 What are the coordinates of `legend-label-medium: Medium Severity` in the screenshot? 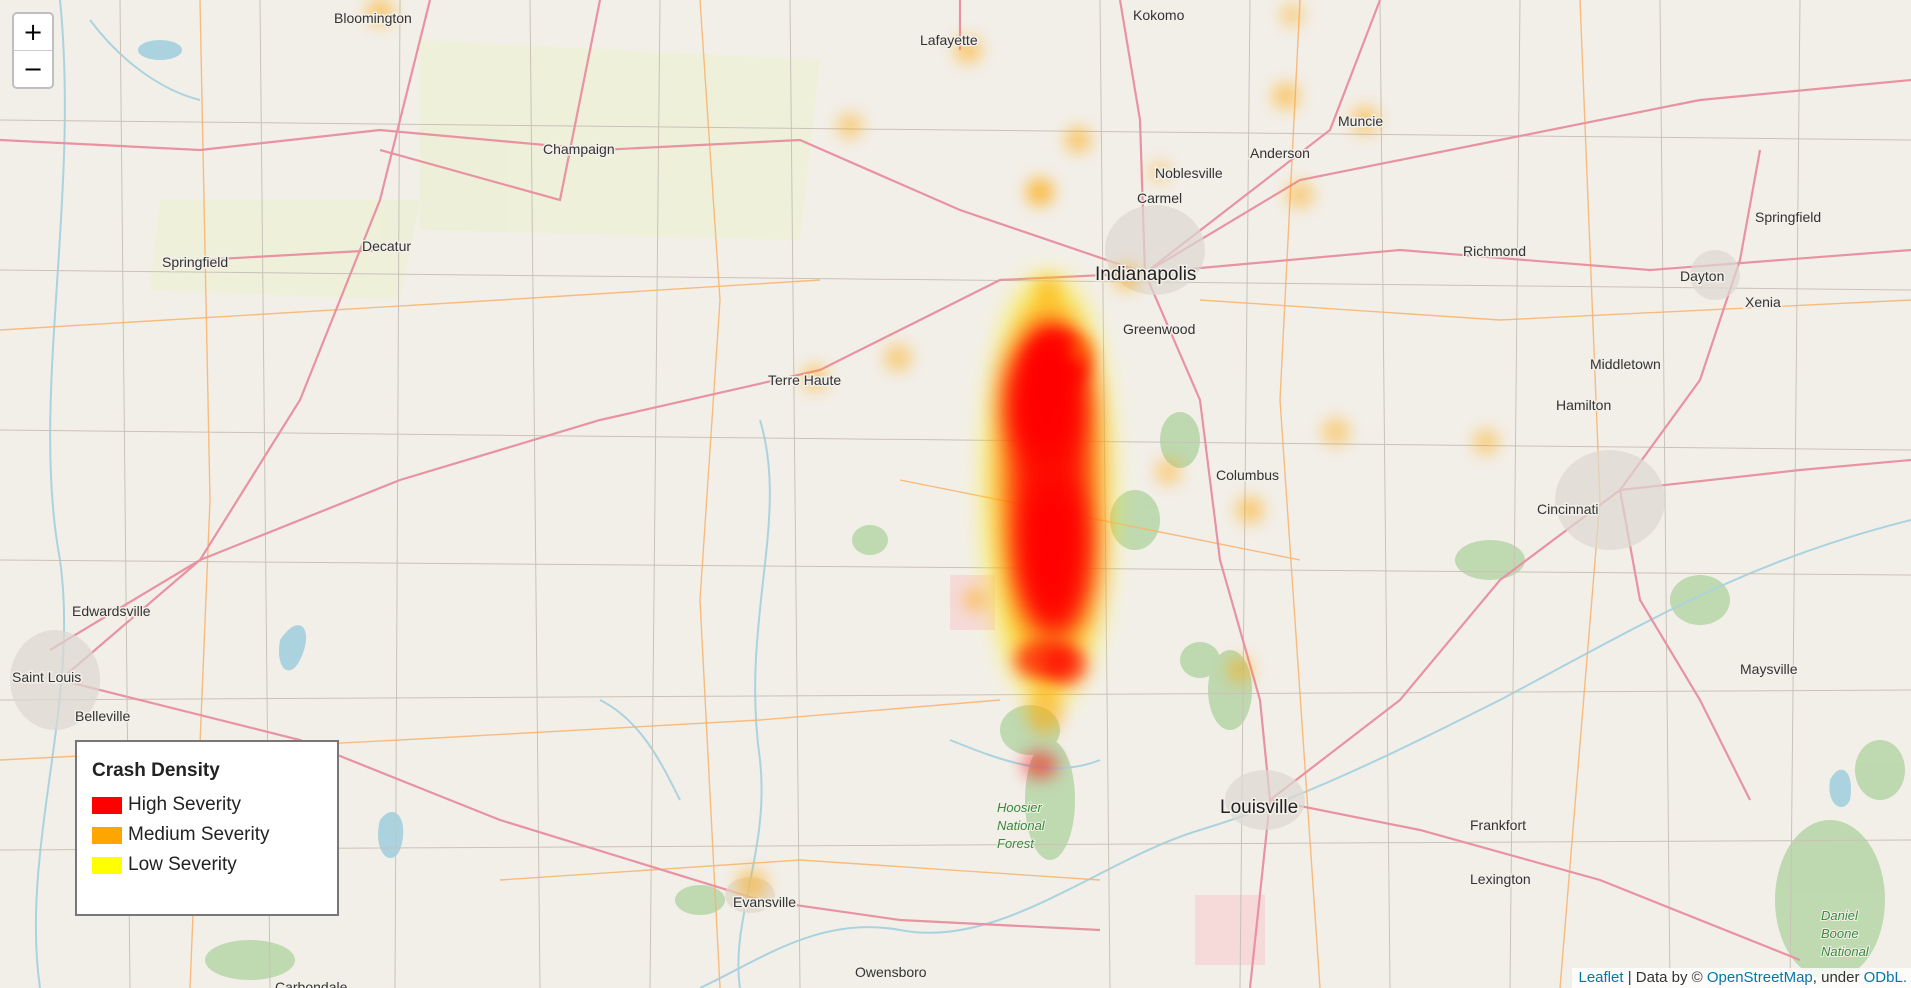 It's located at (199, 834).